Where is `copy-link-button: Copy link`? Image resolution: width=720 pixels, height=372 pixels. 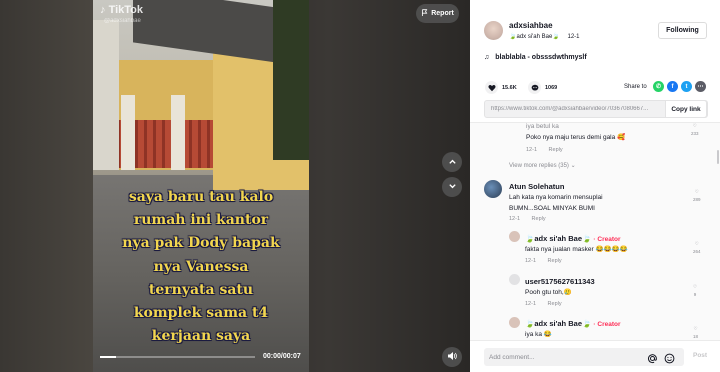 copy-link-button: Copy link is located at coordinates (686, 109).